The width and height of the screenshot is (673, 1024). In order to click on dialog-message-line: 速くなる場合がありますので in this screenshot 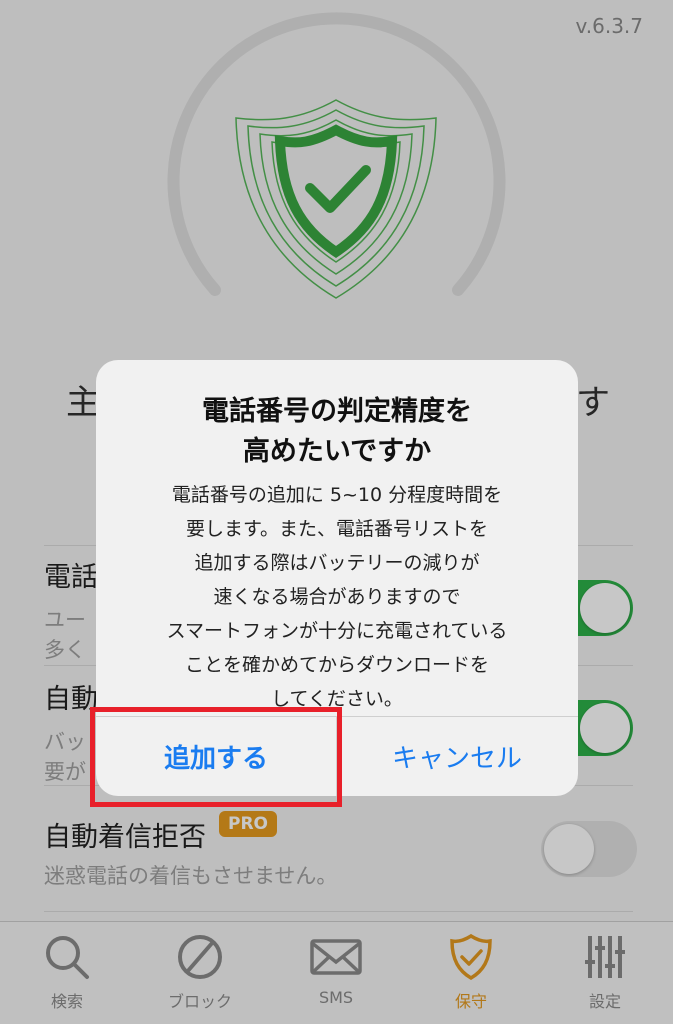, I will do `click(337, 597)`.